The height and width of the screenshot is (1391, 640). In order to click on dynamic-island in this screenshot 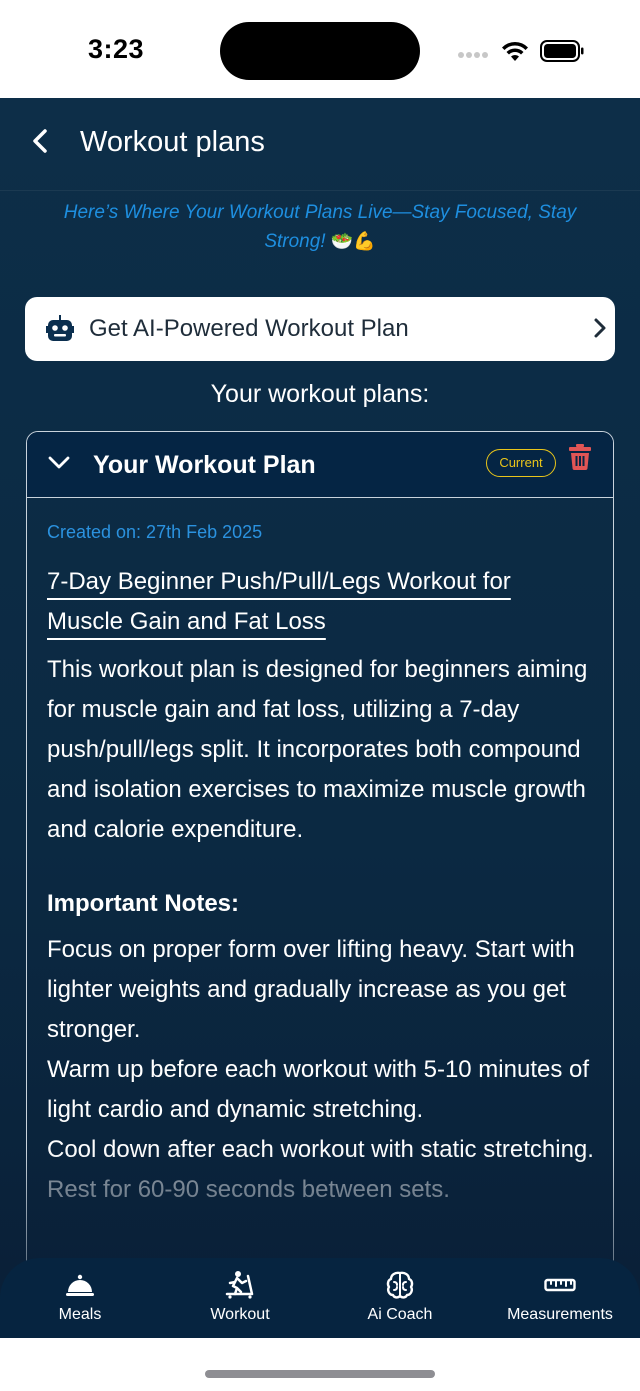, I will do `click(320, 51)`.